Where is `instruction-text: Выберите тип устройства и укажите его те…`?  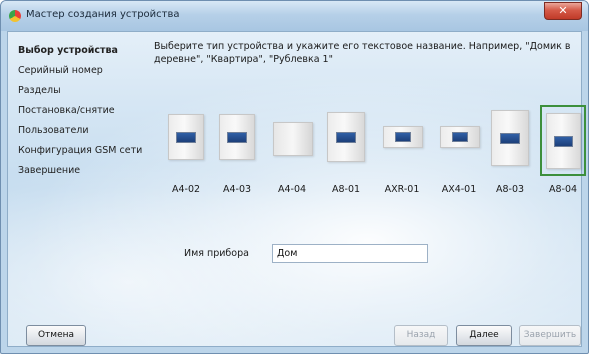
instruction-text: Выберите тип устройства и укажите его те… is located at coordinates (362, 53).